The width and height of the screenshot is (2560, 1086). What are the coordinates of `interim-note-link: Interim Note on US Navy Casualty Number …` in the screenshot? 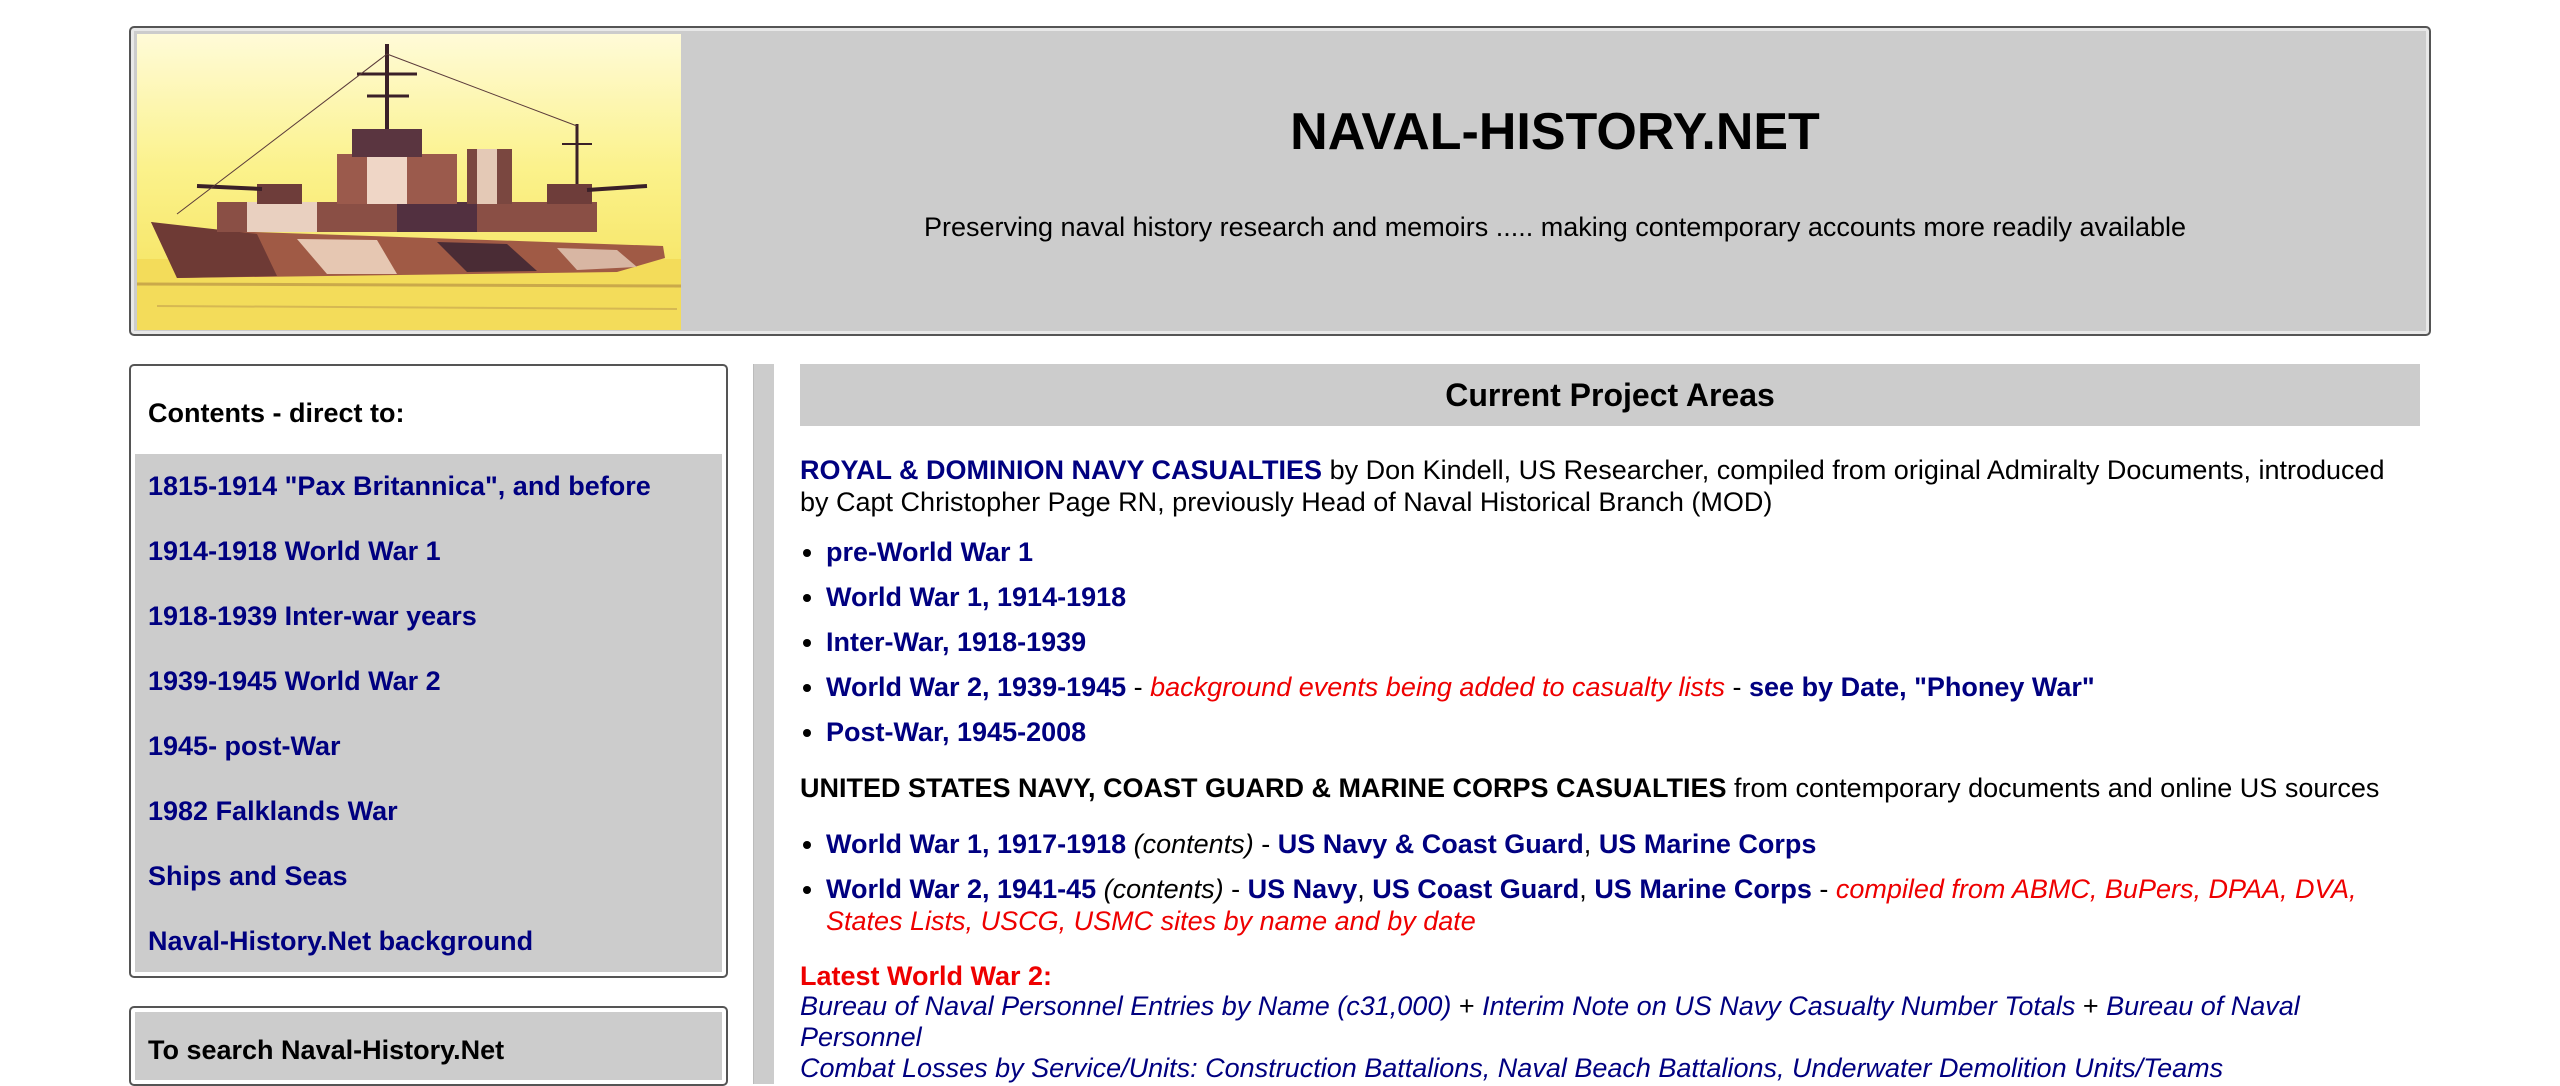 It's located at (1778, 1006).